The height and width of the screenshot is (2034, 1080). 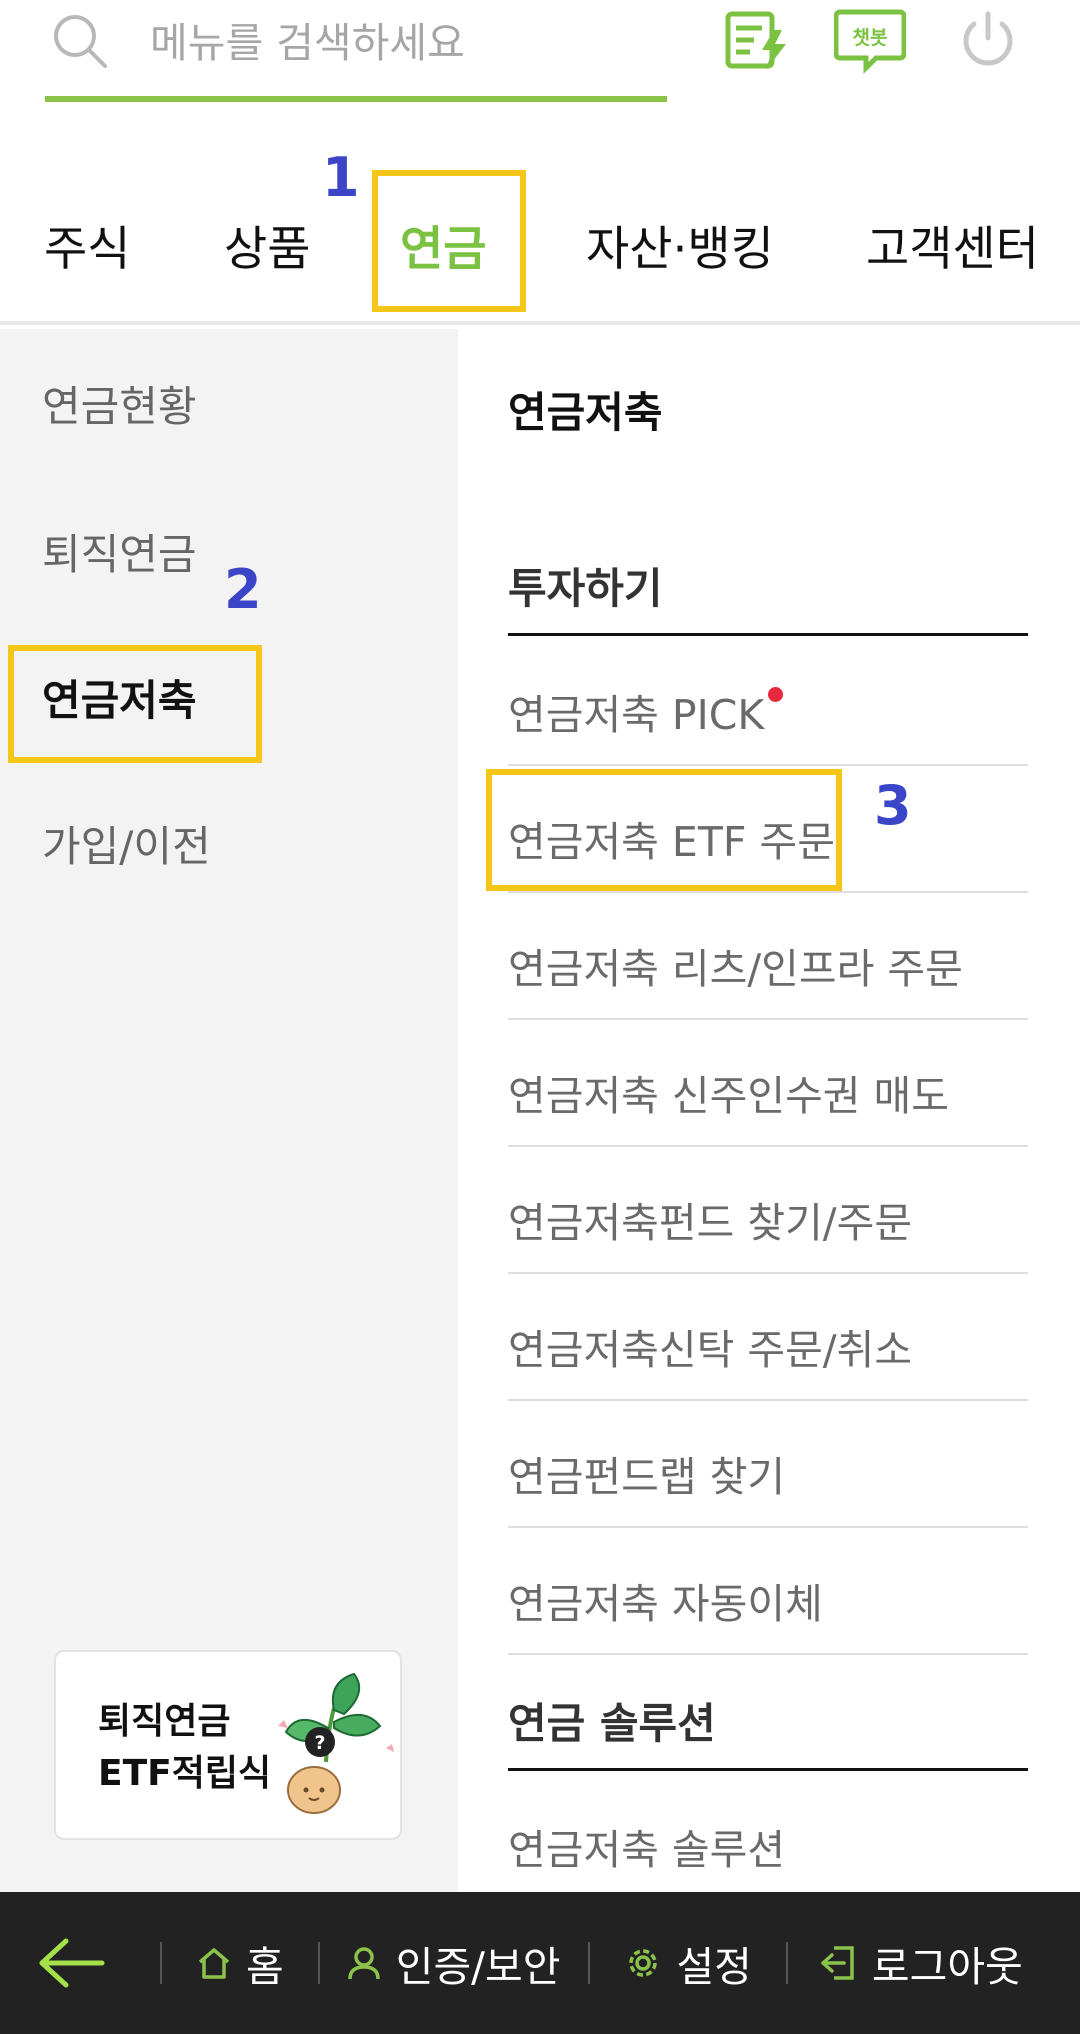 I want to click on home-button: 홈, so click(x=240, y=1963).